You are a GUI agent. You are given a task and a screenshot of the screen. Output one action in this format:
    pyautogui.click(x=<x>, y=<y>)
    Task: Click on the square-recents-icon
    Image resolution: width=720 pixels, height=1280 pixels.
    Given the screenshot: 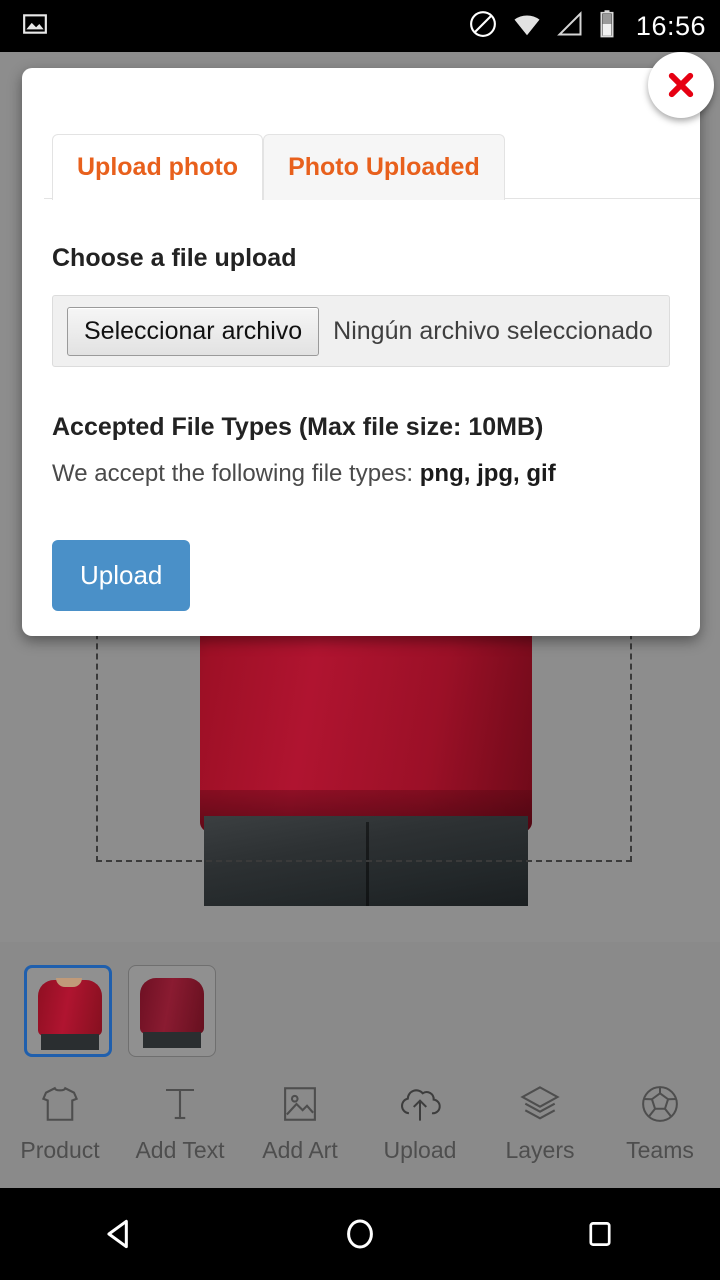 What is the action you would take?
    pyautogui.click(x=600, y=1234)
    